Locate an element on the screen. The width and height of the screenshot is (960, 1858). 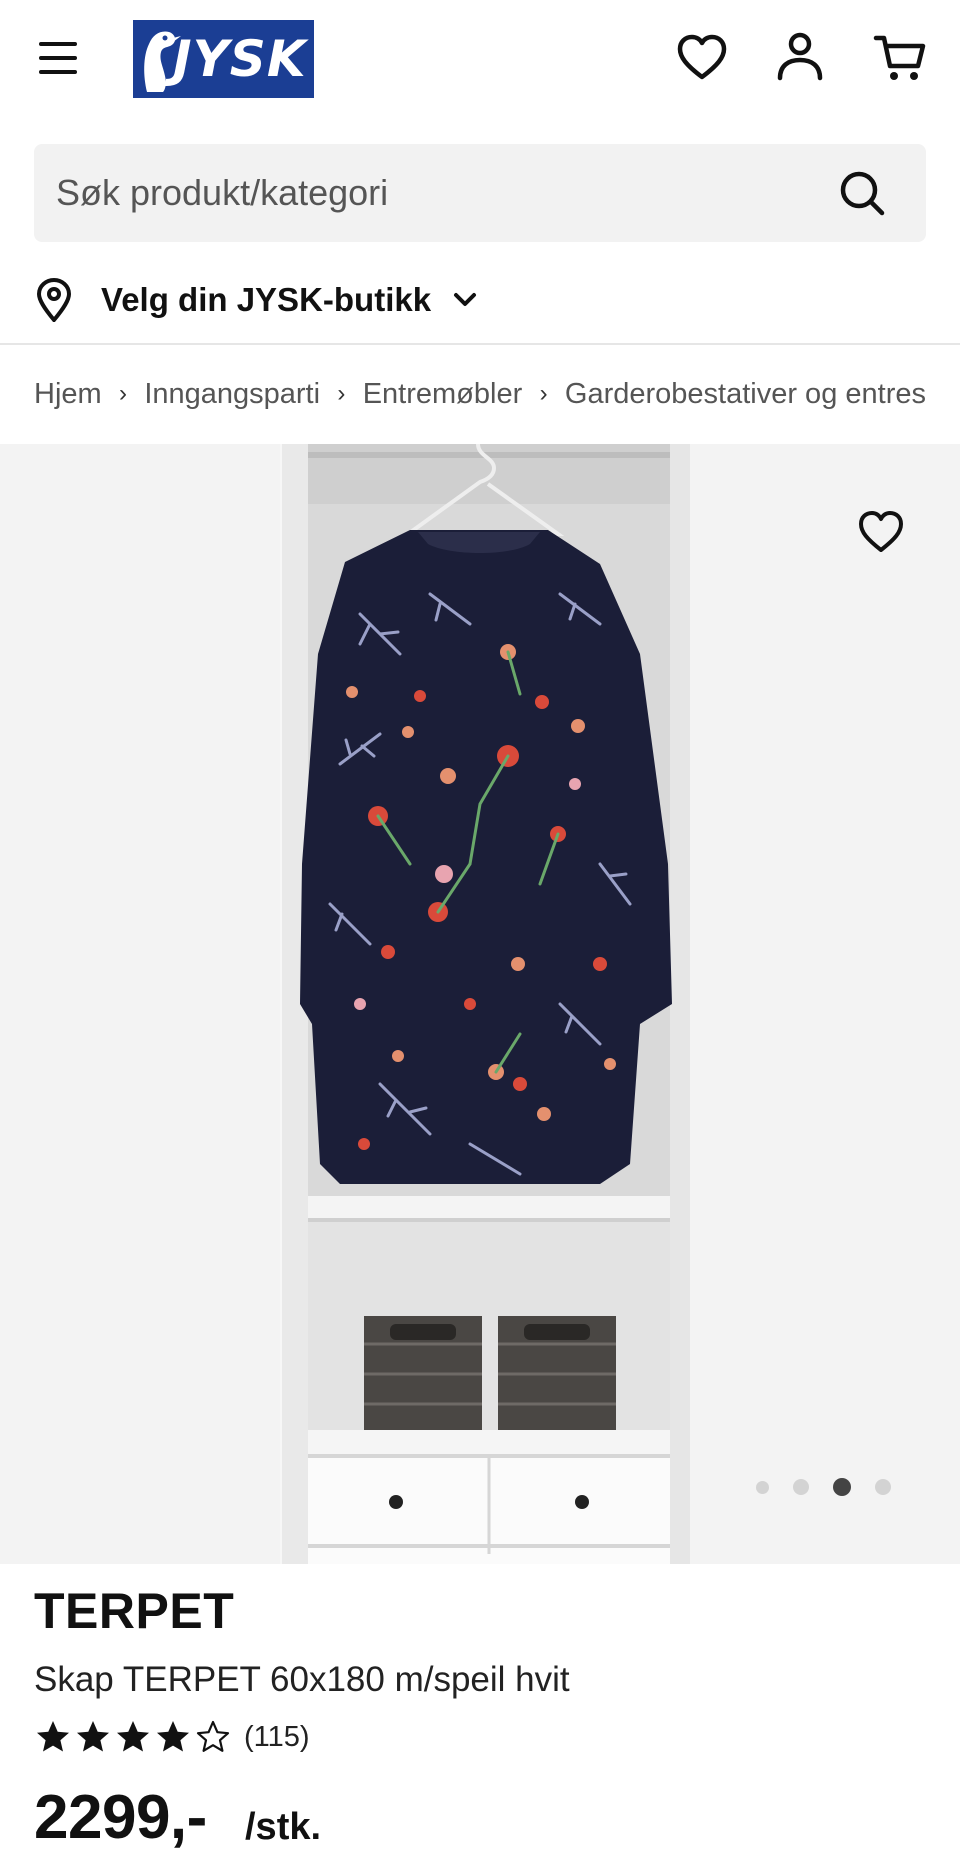
breadcrumb-item-inngangsparti: Inngangsparti is located at coordinates (232, 394).